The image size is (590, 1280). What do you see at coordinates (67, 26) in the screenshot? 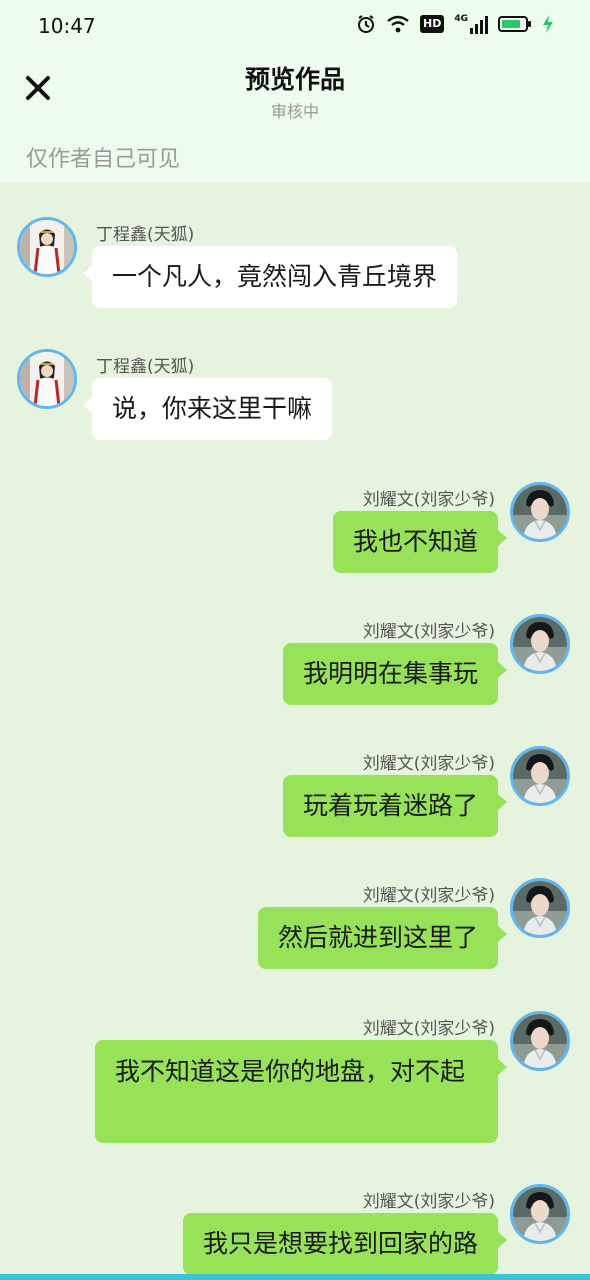
I see `status-time: 10:47` at bounding box center [67, 26].